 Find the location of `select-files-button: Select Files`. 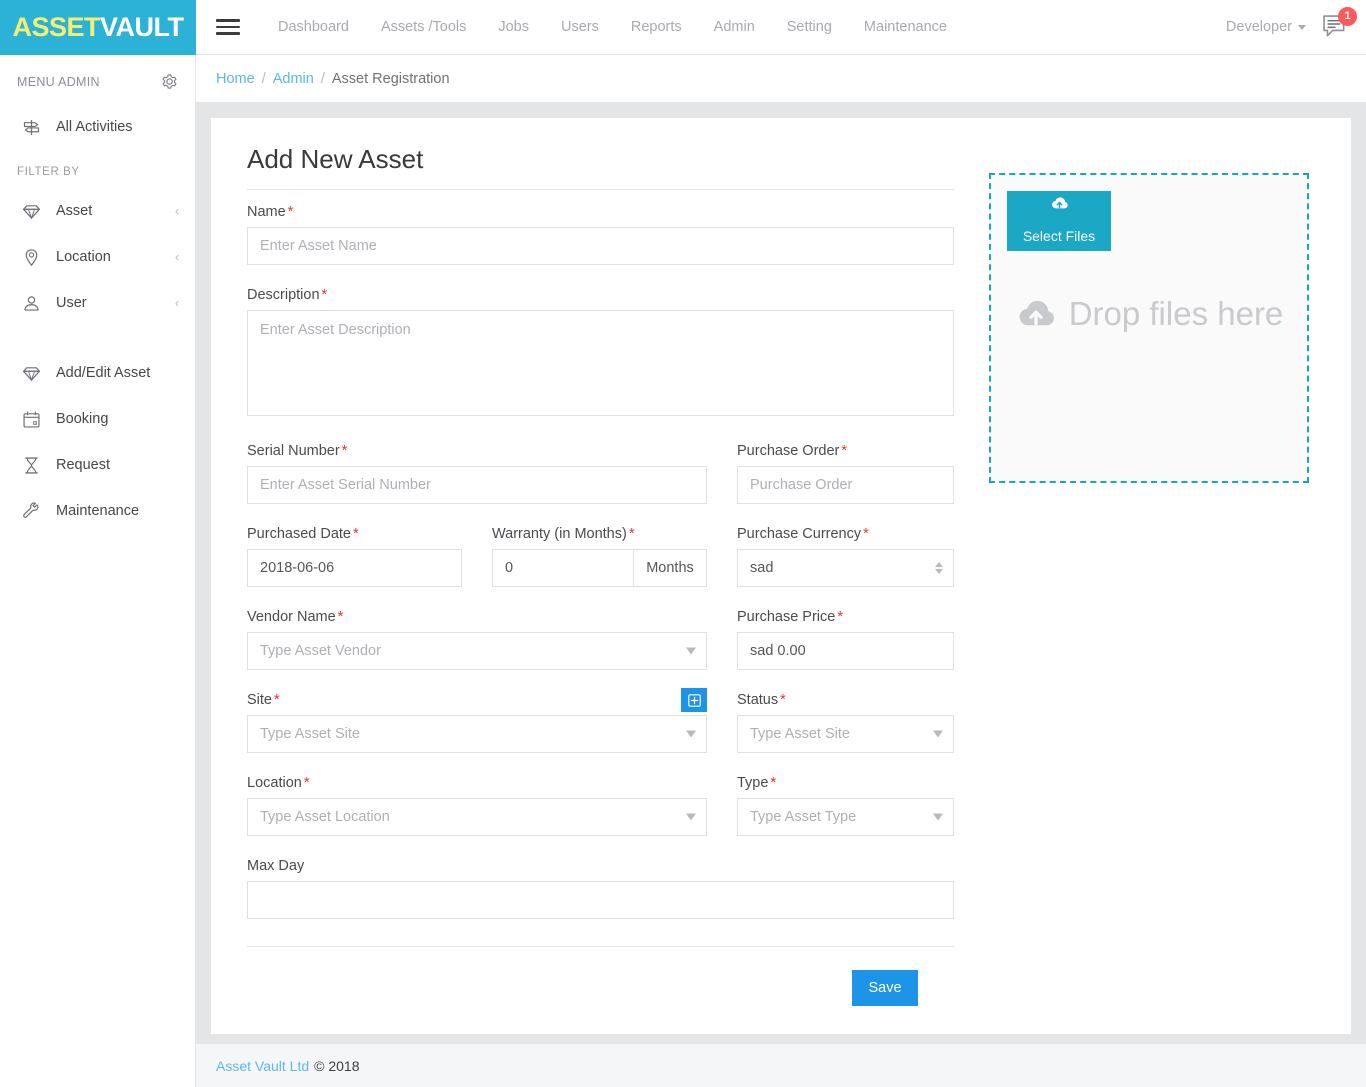

select-files-button: Select Files is located at coordinates (1059, 221).